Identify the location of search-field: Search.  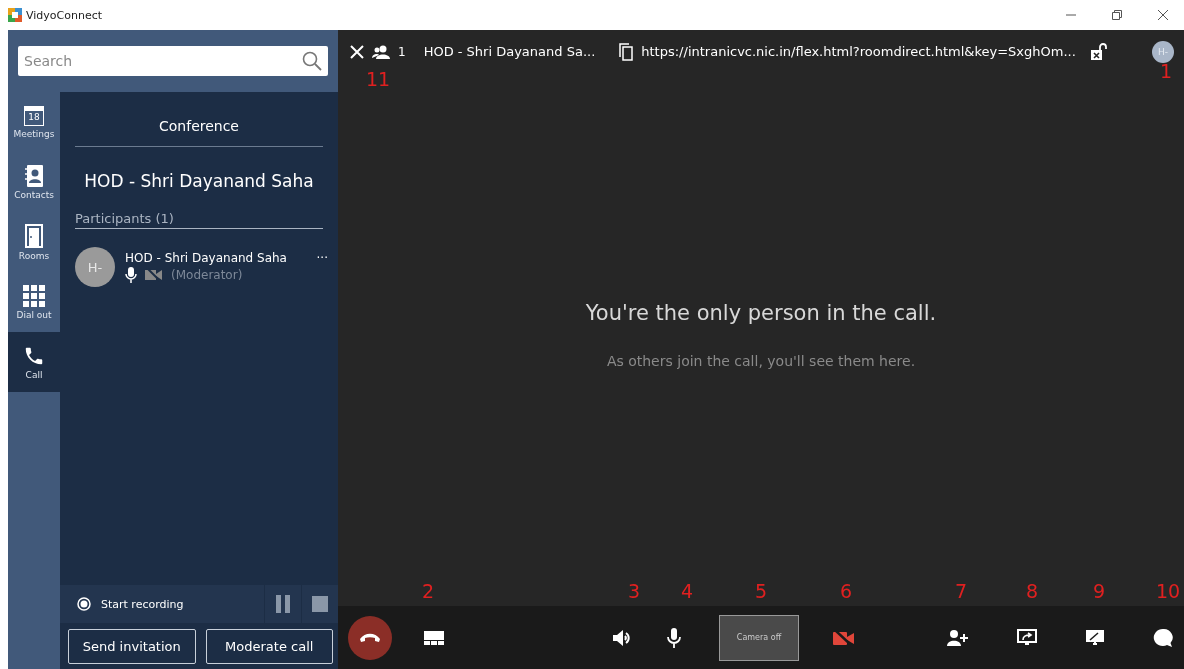
(173, 61).